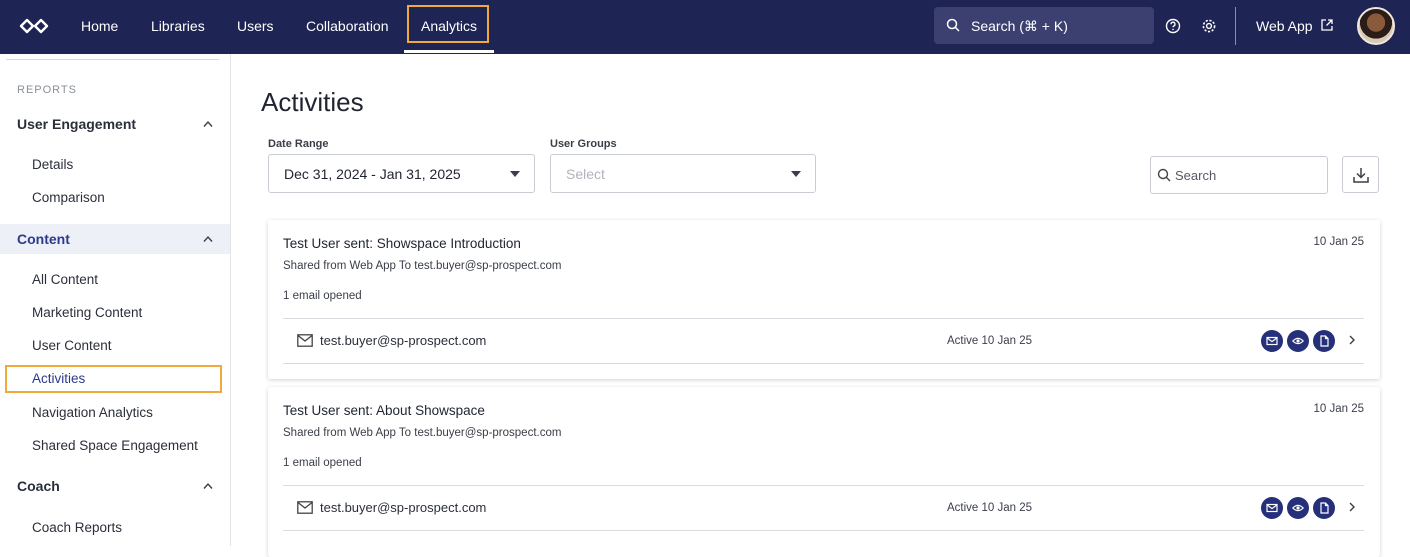 This screenshot has width=1410, height=557. Describe the element at coordinates (87, 312) in the screenshot. I see `sidebar-item-marketing-content: Marketing Content` at that location.